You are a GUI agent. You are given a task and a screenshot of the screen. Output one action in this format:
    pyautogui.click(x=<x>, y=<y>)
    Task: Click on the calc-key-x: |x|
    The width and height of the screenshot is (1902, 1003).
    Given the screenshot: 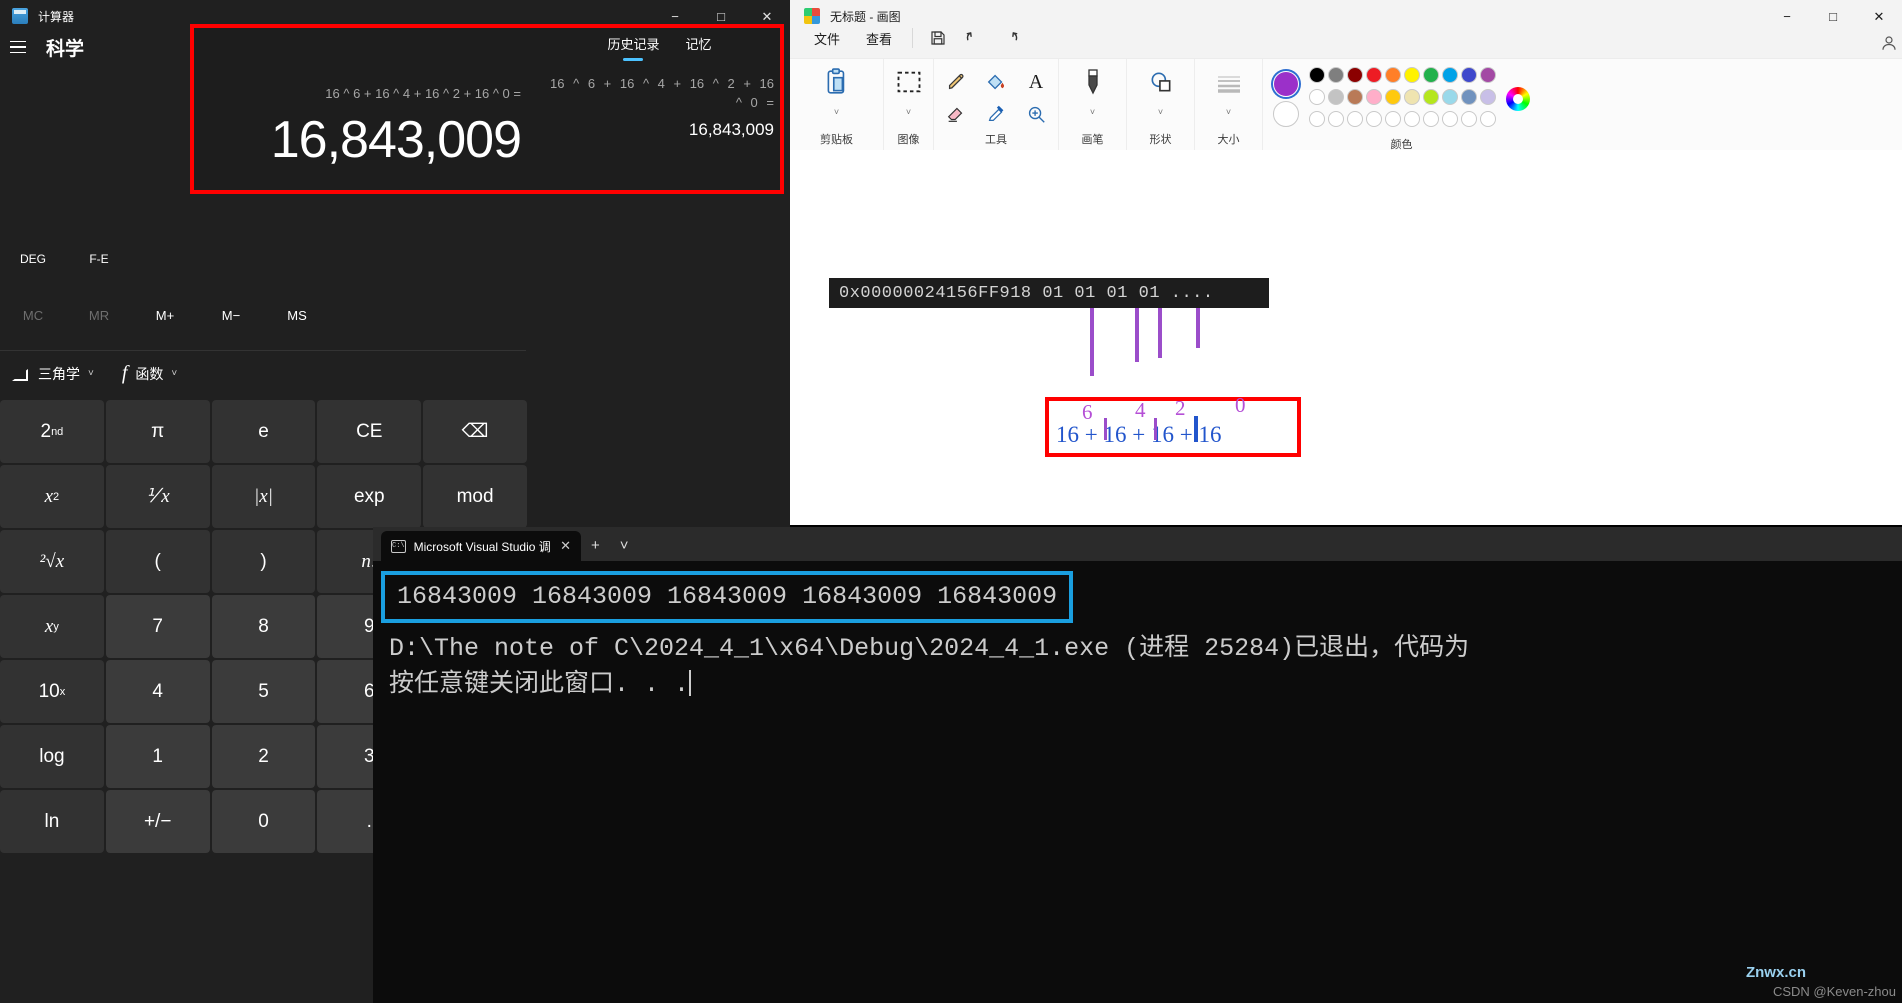 What is the action you would take?
    pyautogui.click(x=263, y=496)
    